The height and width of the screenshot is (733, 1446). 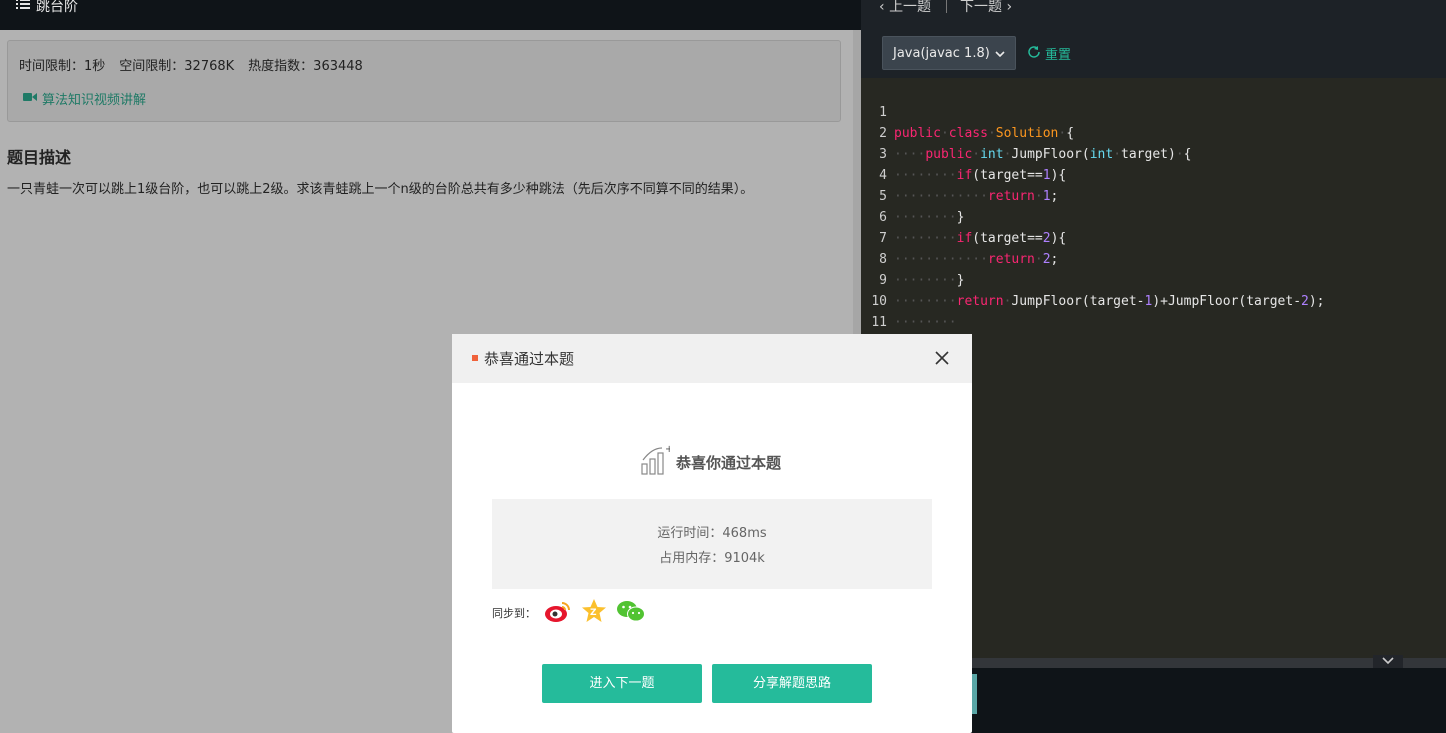 I want to click on code-line: 2 ····public·int·JumpFloor(int·target)·{, so click(x=1153, y=132).